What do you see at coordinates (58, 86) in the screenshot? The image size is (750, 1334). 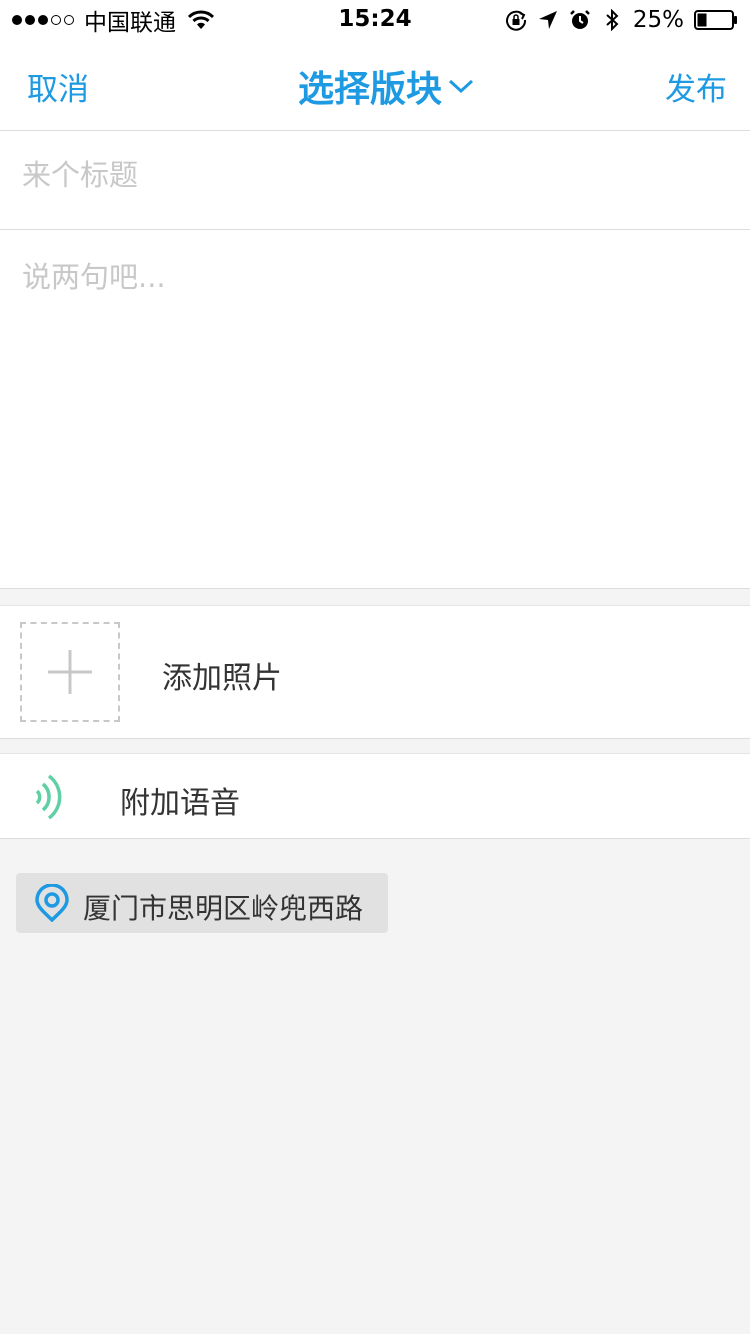 I see `cancel-button: 取消` at bounding box center [58, 86].